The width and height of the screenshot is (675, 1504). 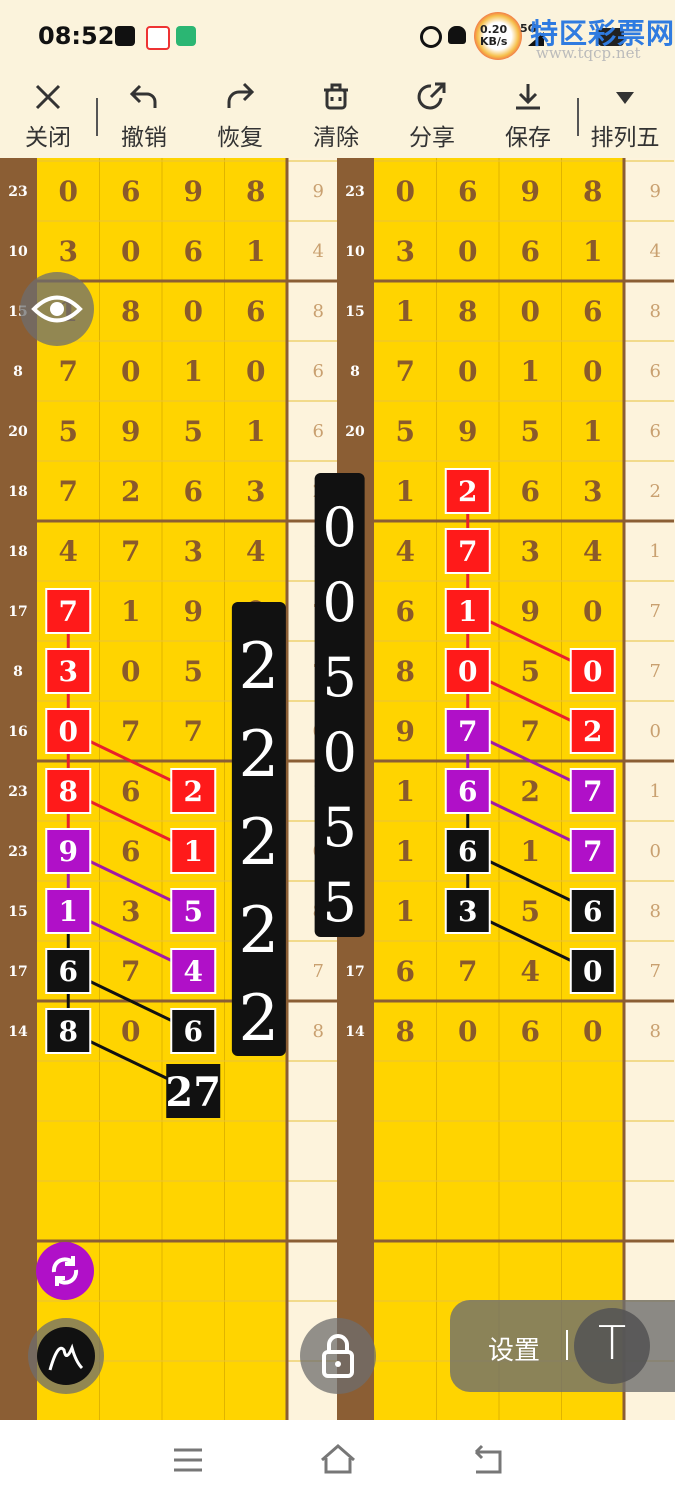 What do you see at coordinates (338, 1356) in the screenshot?
I see `lock-button` at bounding box center [338, 1356].